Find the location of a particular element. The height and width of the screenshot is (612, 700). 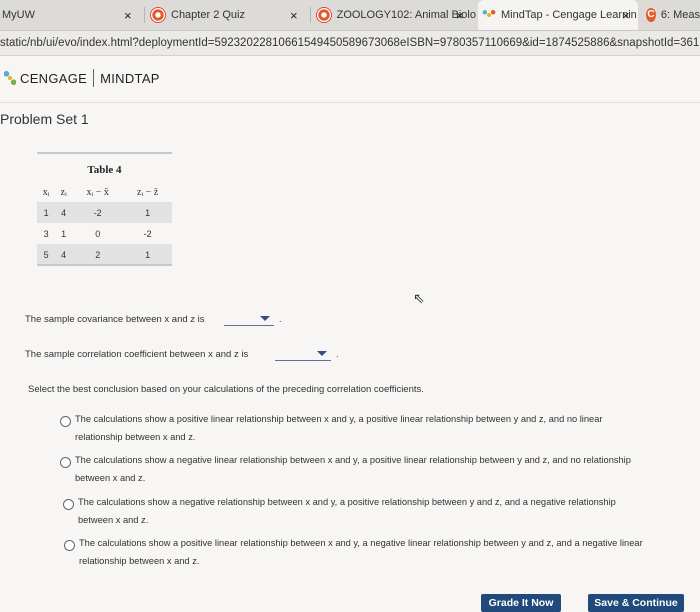

table-cell: 0 is located at coordinates (98, 233).